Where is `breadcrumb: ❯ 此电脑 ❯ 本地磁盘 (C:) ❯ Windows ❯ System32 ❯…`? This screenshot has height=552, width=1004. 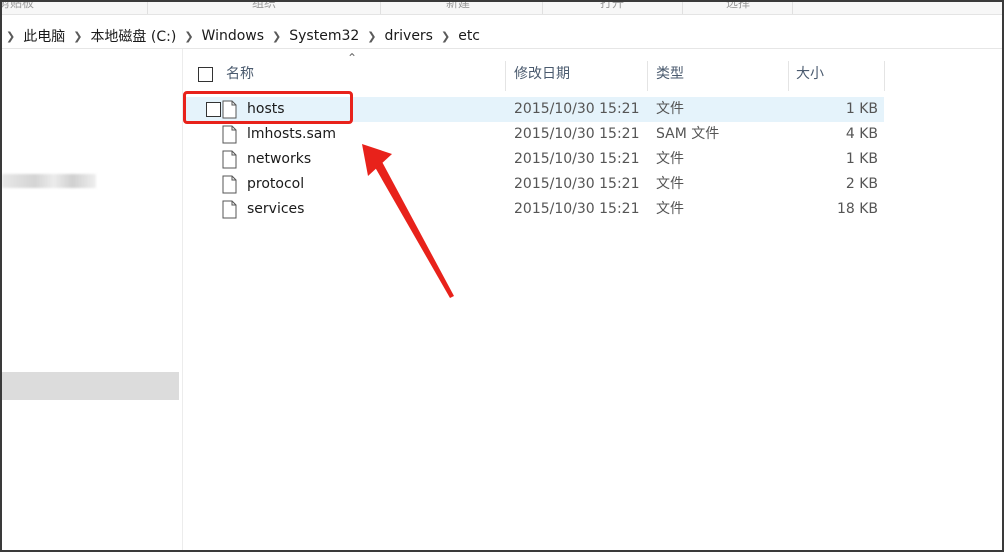
breadcrumb: ❯ 此电脑 ❯ 本地磁盘 (C:) ❯ Windows ❯ System32 ❯… is located at coordinates (243, 36).